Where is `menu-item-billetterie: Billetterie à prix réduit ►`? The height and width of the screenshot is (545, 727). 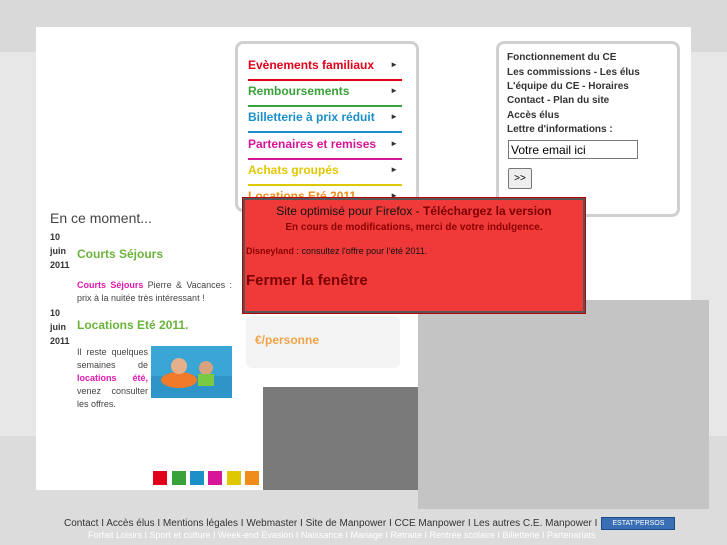 menu-item-billetterie: Billetterie à prix réduit ► is located at coordinates (325, 119).